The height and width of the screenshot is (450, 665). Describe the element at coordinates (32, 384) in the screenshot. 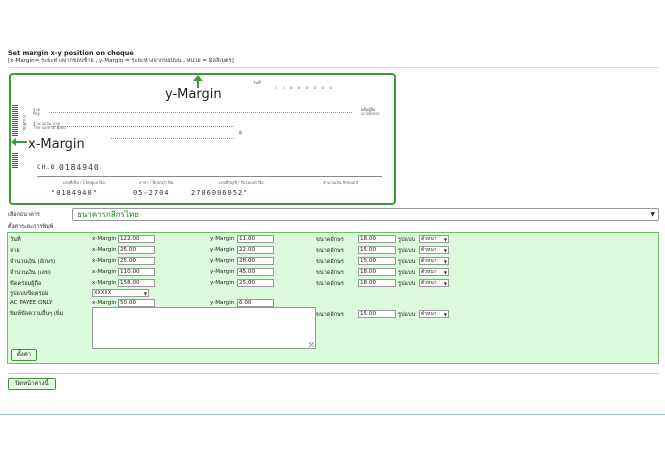

I see `close-window-button: ปิดหน้าต่างนี้` at that location.